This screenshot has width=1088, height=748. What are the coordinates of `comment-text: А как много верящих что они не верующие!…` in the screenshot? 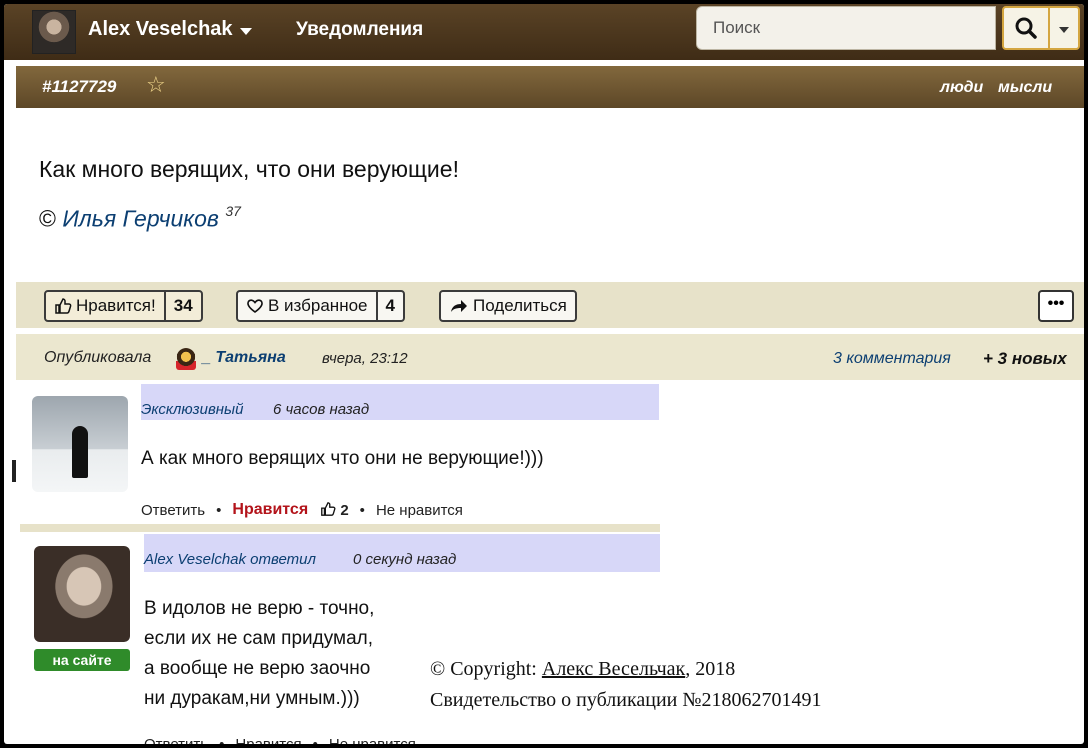 It's located at (342, 458).